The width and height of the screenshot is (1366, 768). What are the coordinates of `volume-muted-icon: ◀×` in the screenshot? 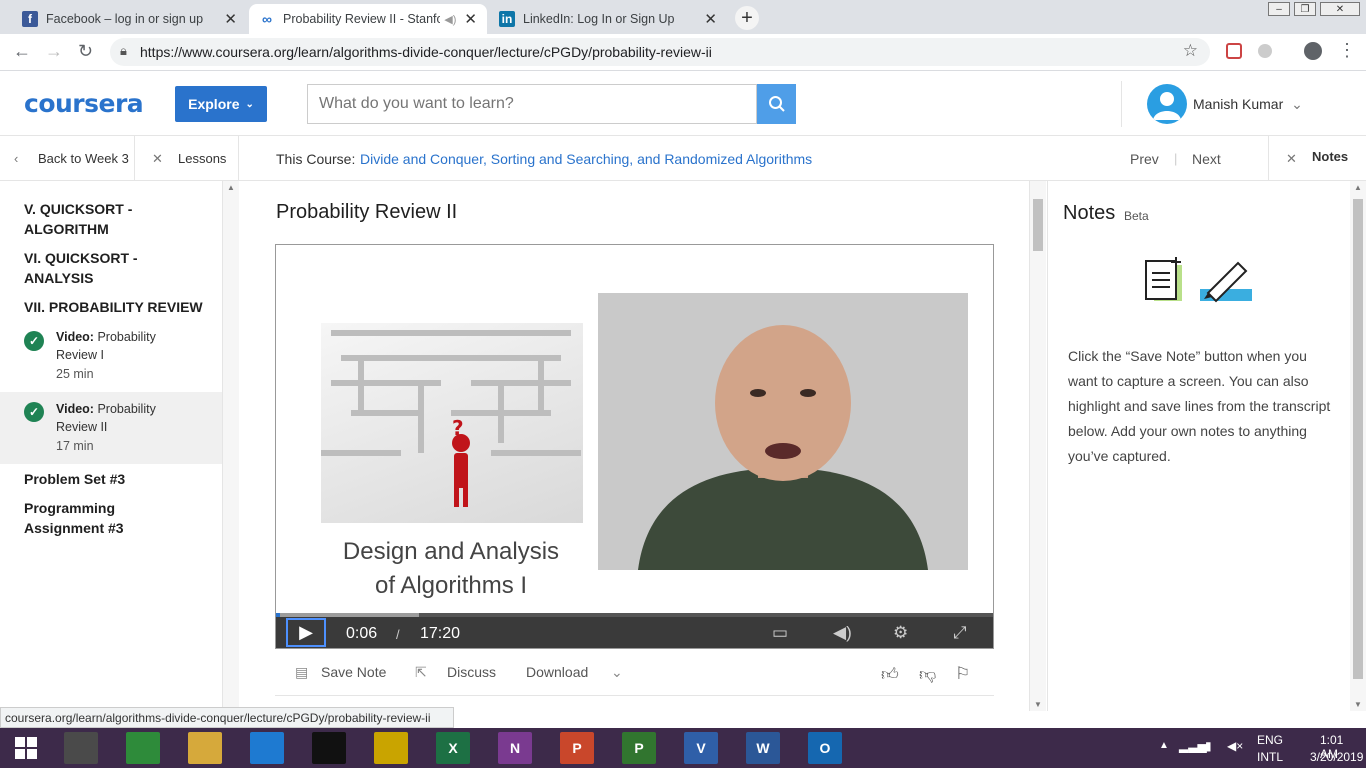 It's located at (1235, 746).